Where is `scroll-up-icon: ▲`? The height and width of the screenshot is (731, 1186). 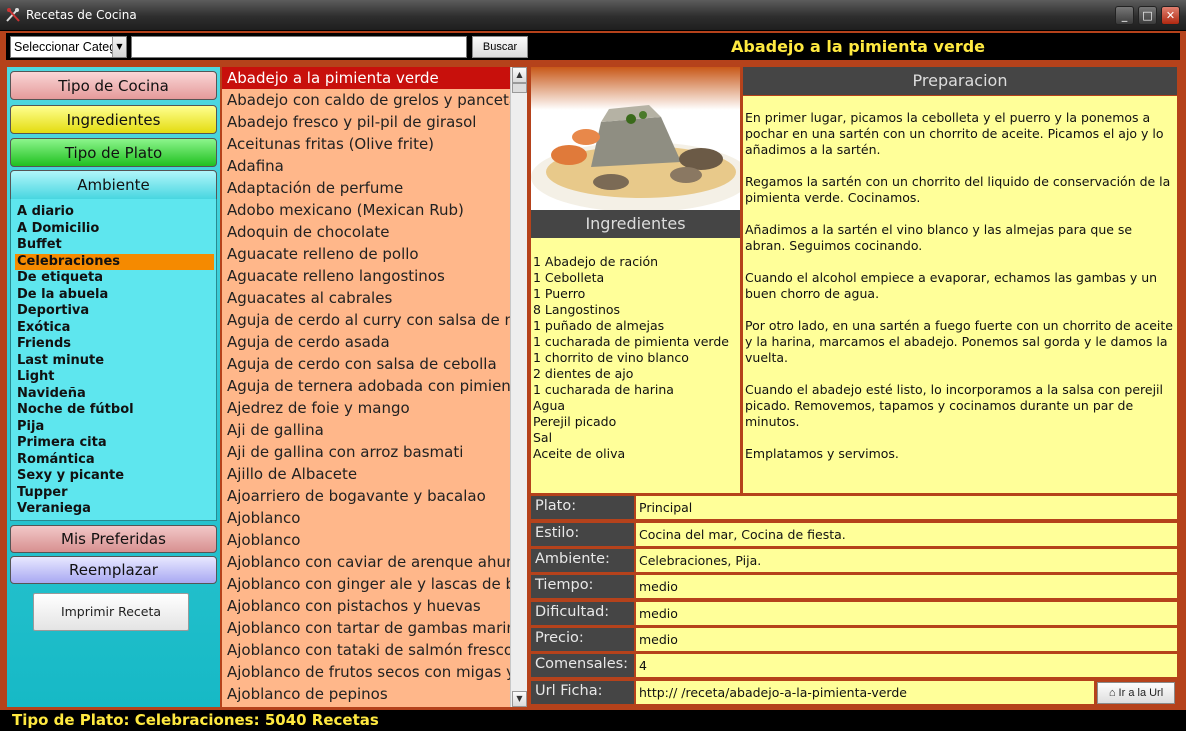 scroll-up-icon: ▲ is located at coordinates (519, 75).